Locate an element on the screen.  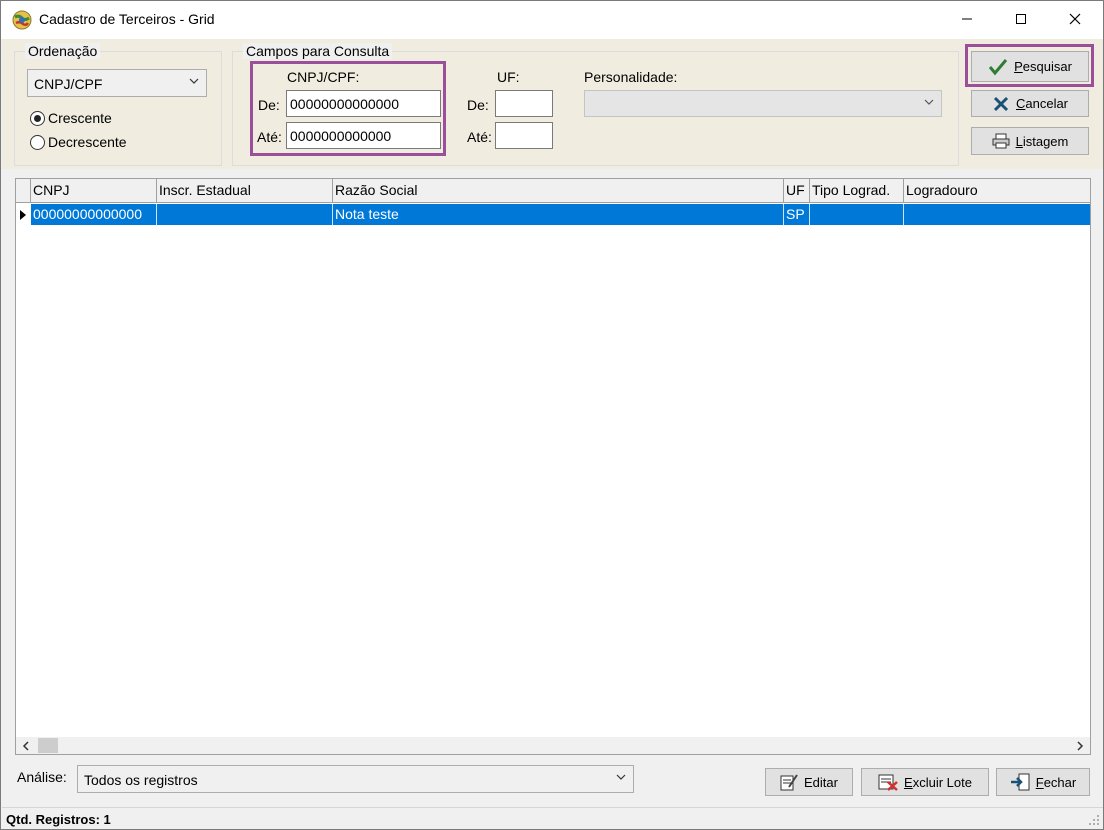
table-row: 00000000000000 Nota teste SP is located at coordinates (553, 214).